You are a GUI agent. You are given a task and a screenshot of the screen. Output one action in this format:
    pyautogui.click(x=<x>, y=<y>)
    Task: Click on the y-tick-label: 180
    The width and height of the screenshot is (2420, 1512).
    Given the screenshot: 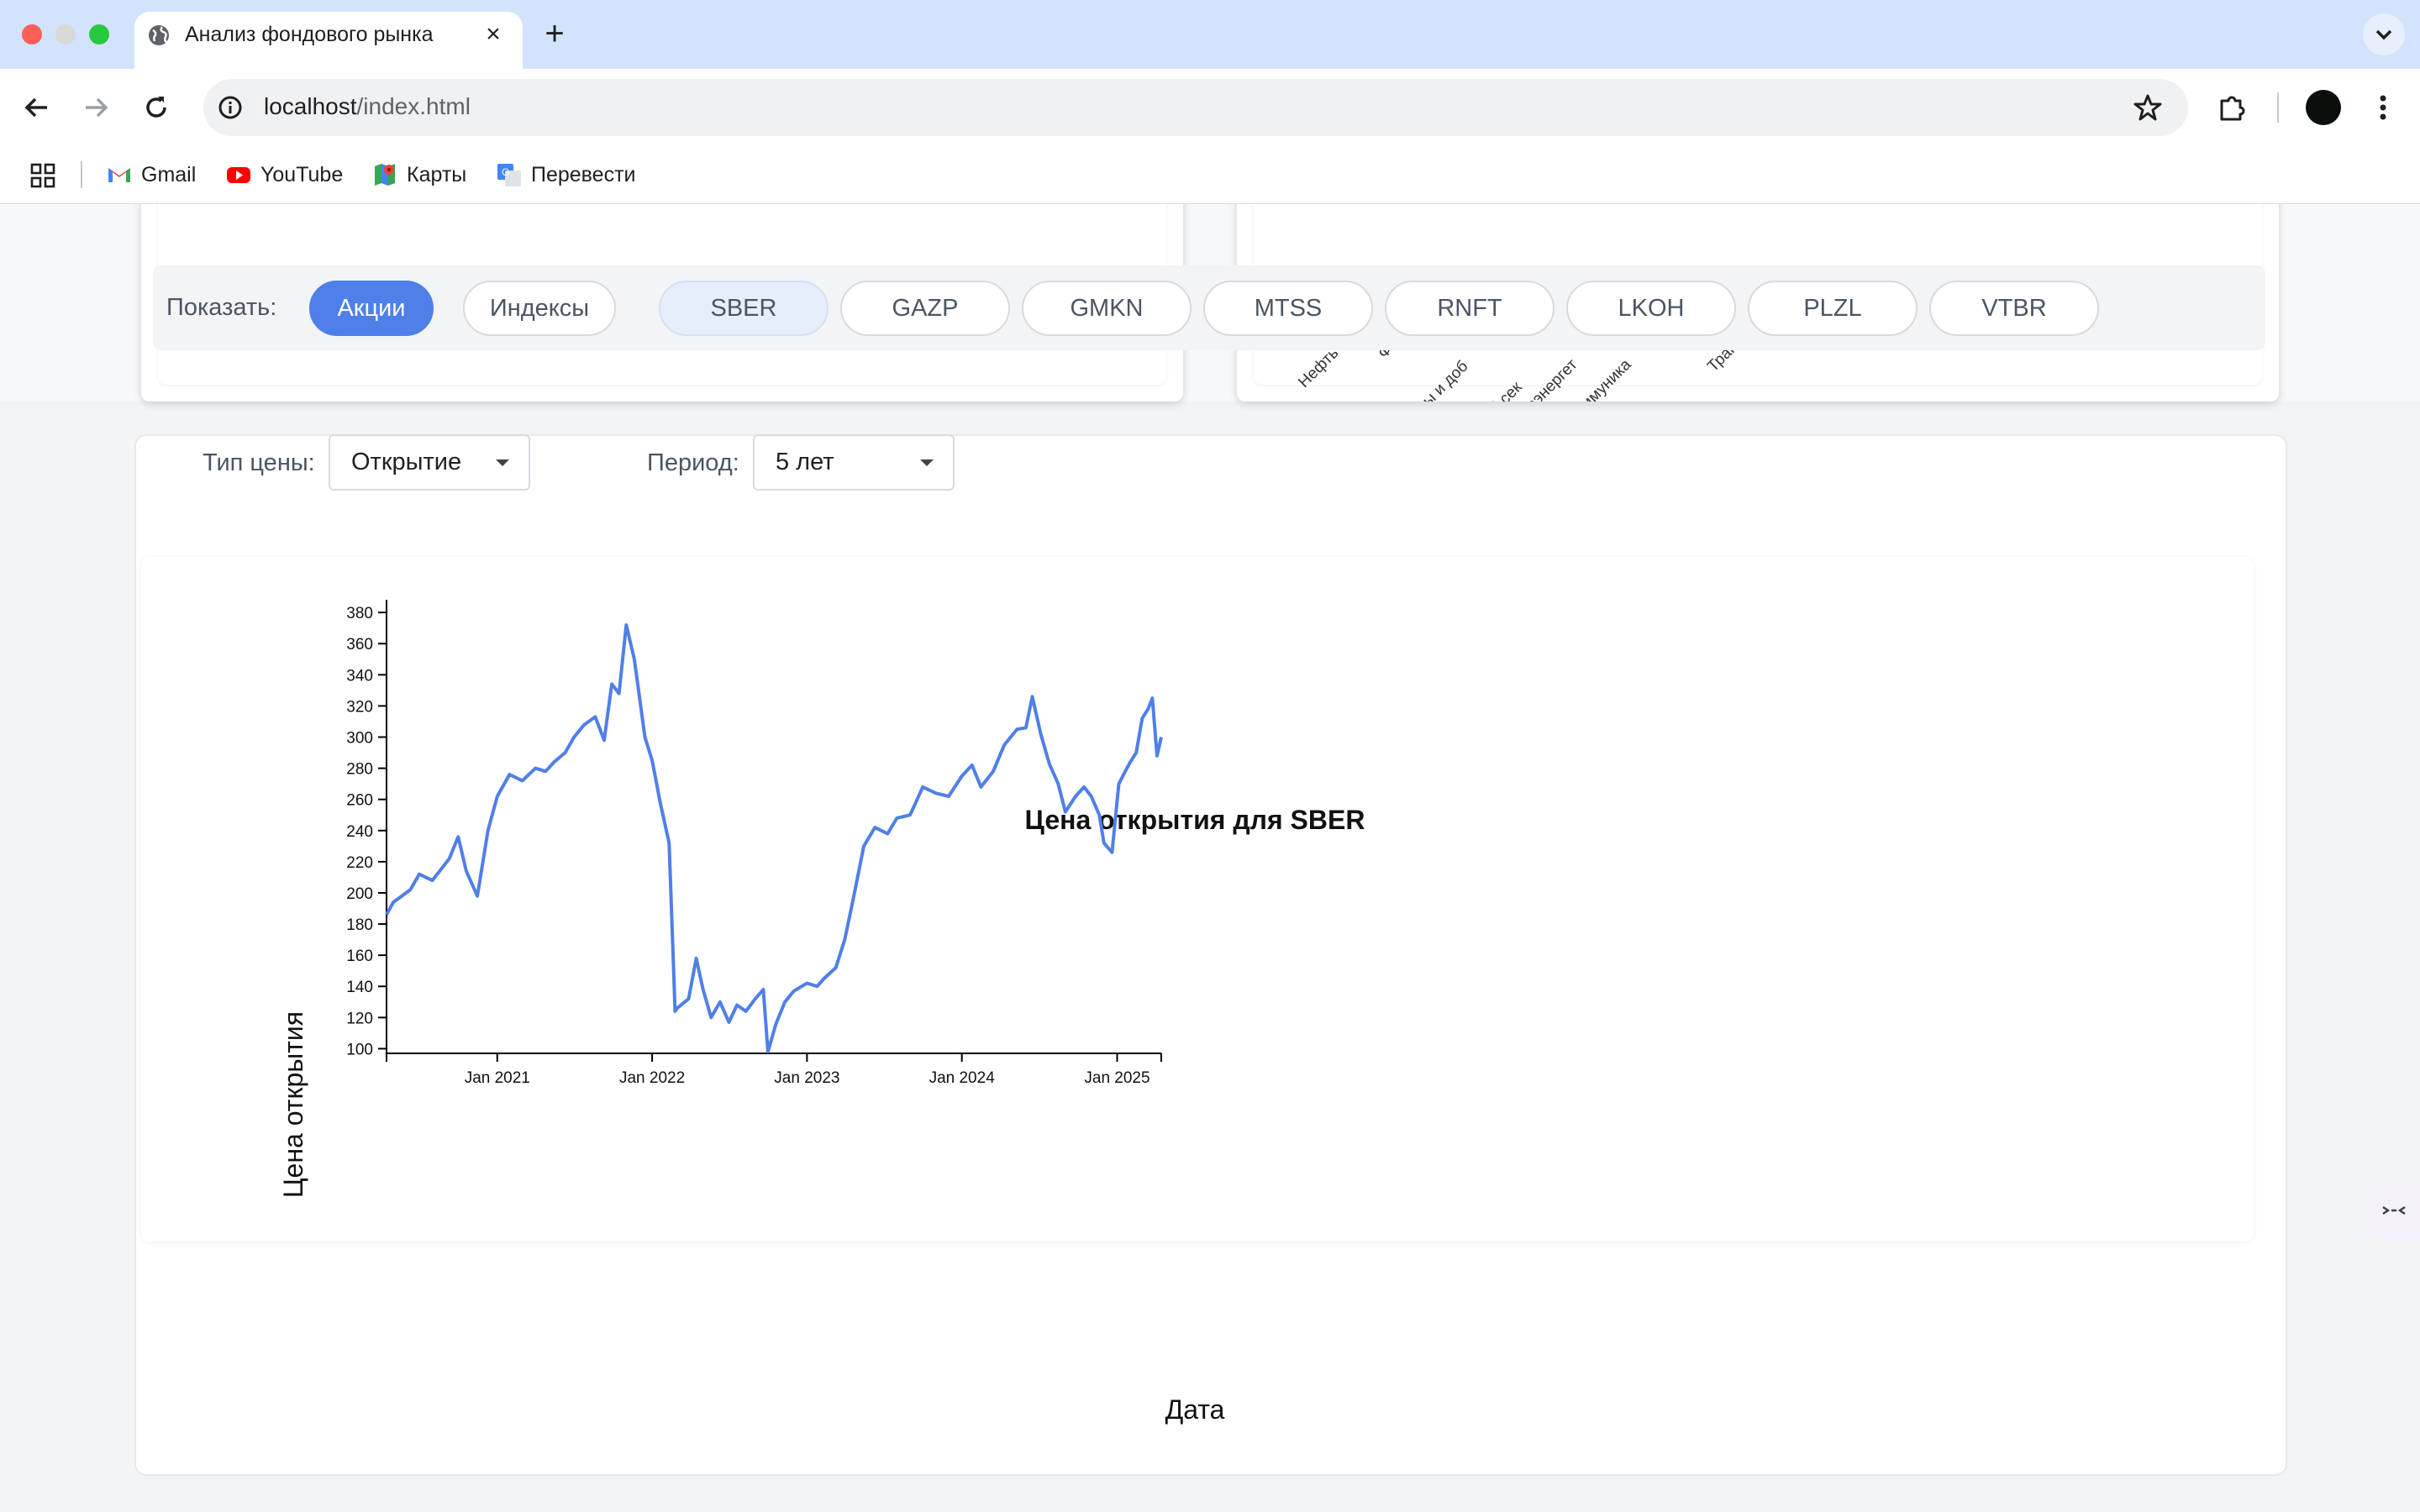 What is the action you would take?
    pyautogui.click(x=359, y=925)
    